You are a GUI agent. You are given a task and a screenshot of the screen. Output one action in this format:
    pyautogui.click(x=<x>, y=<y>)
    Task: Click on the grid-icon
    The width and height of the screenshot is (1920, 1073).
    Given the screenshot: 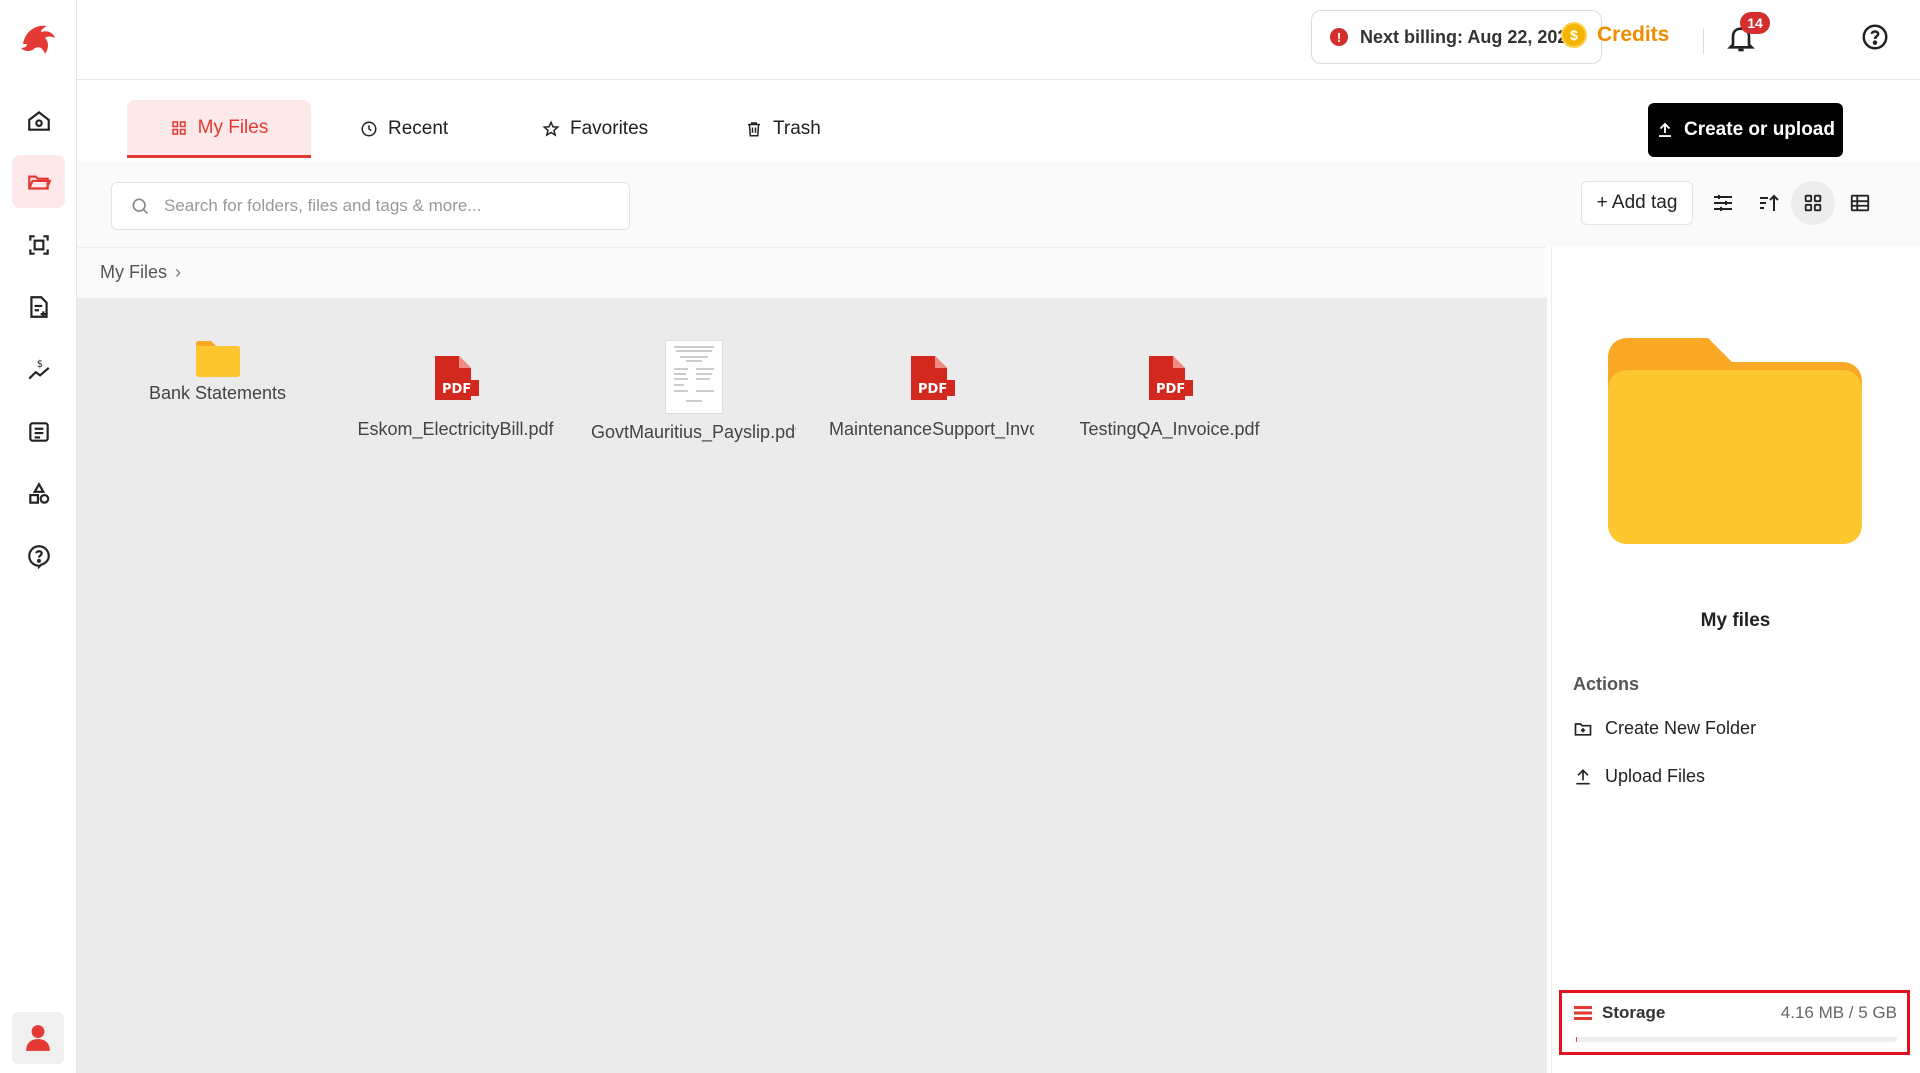 What is the action you would take?
    pyautogui.click(x=178, y=127)
    